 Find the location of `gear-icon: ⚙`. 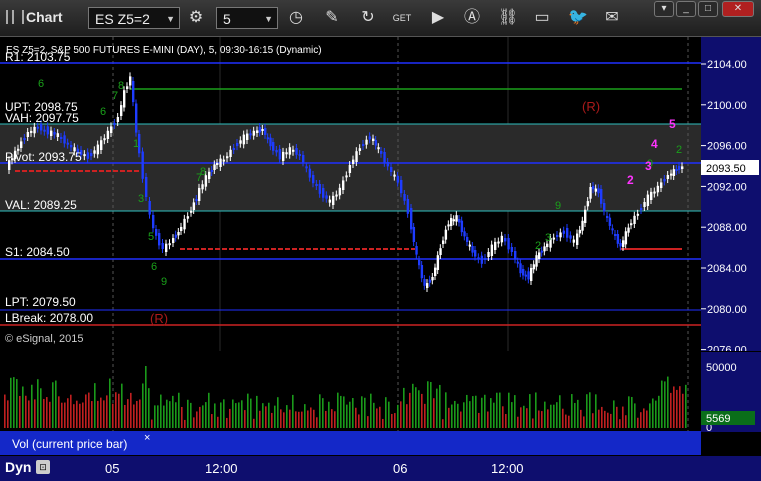

gear-icon: ⚙ is located at coordinates (196, 18).